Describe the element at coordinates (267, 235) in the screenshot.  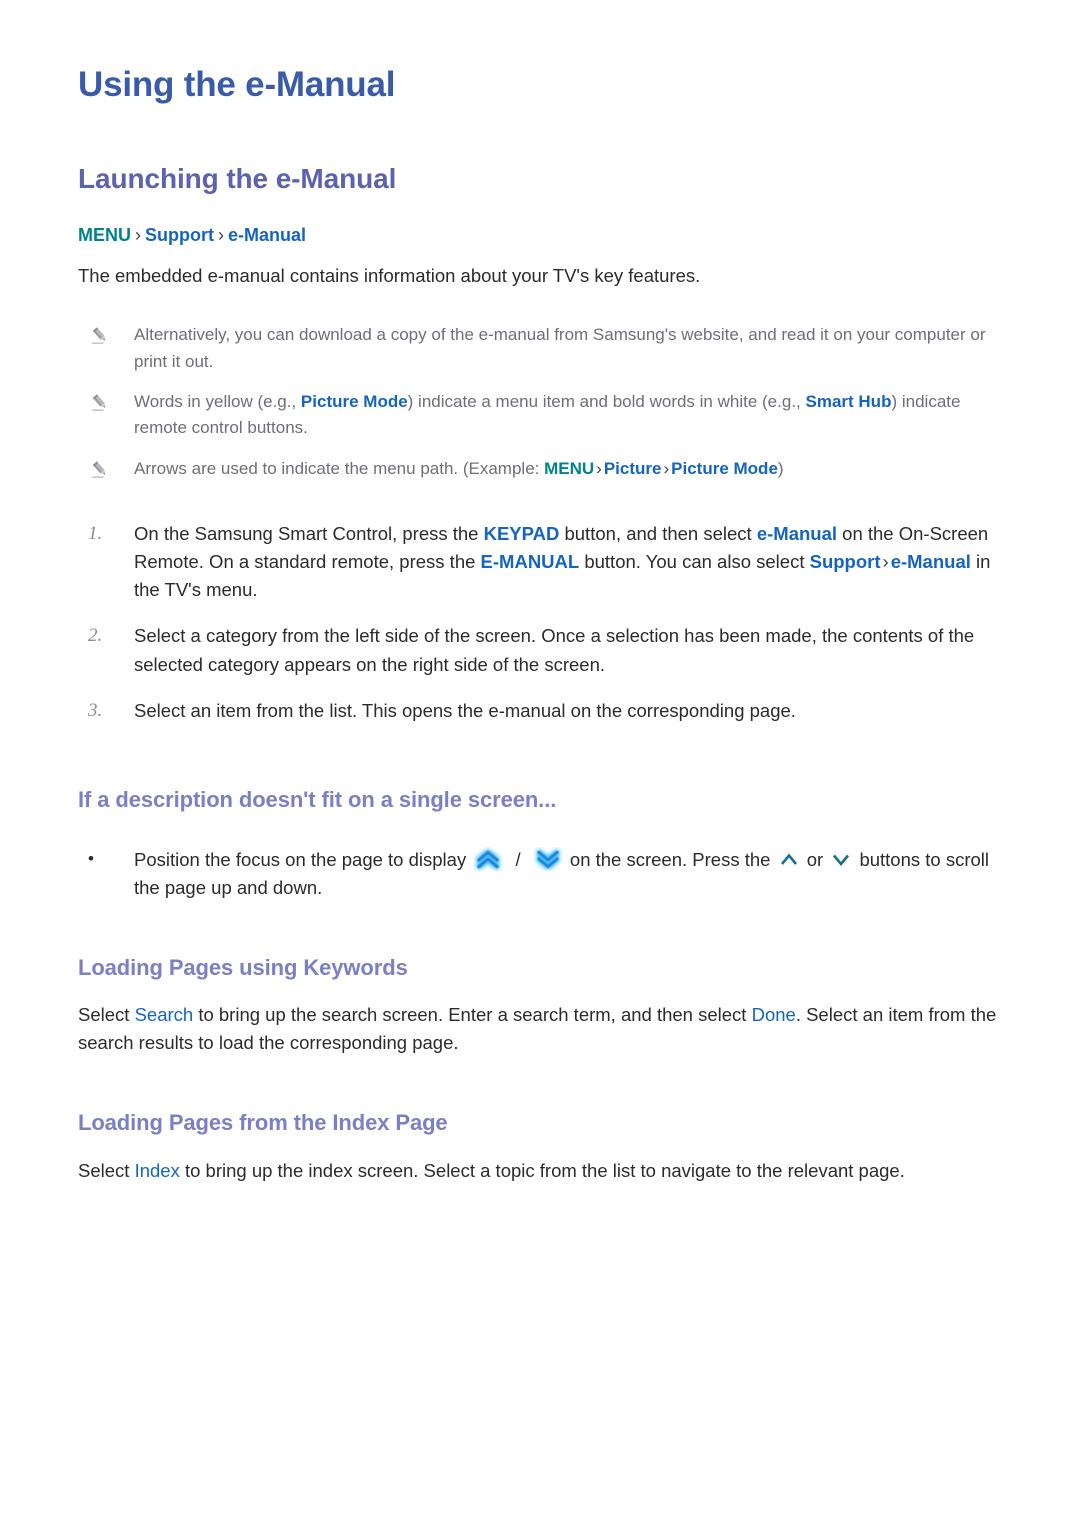
I see `breadcrumb-emanual: e-Manual` at that location.